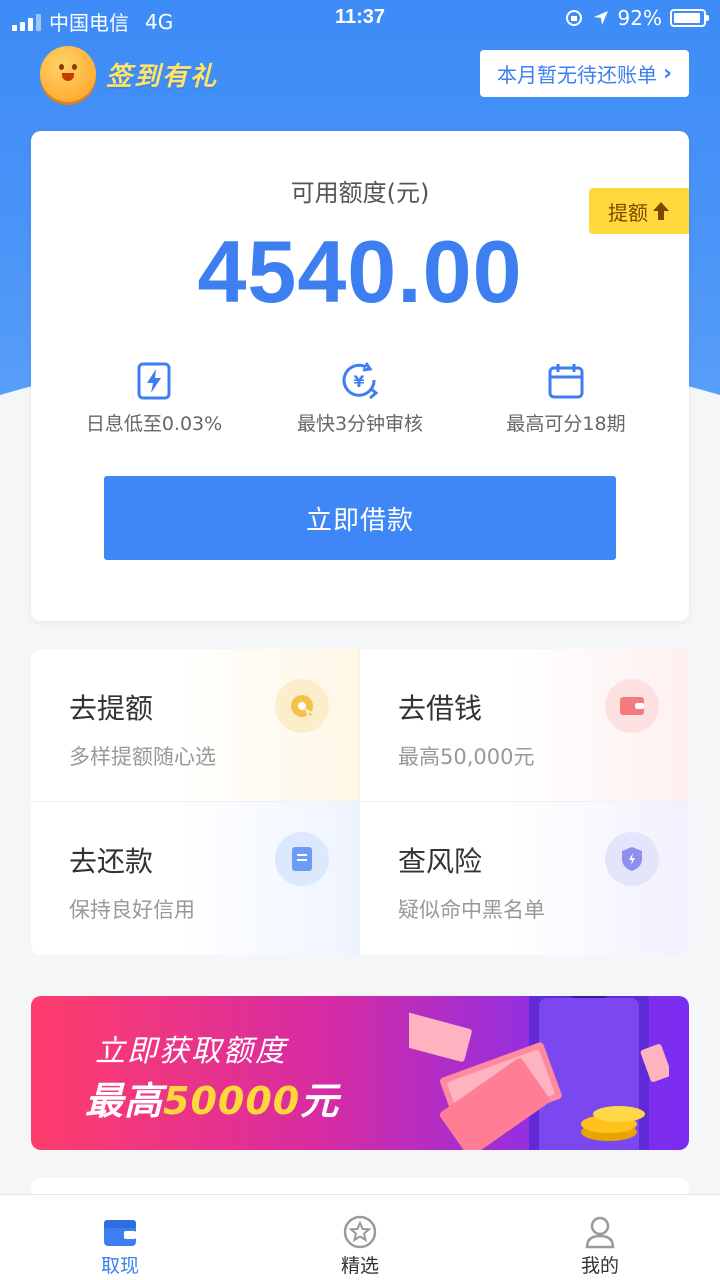 The width and height of the screenshot is (720, 1280). Describe the element at coordinates (120, 1232) in the screenshot. I see `wallet-tab-icon` at that location.